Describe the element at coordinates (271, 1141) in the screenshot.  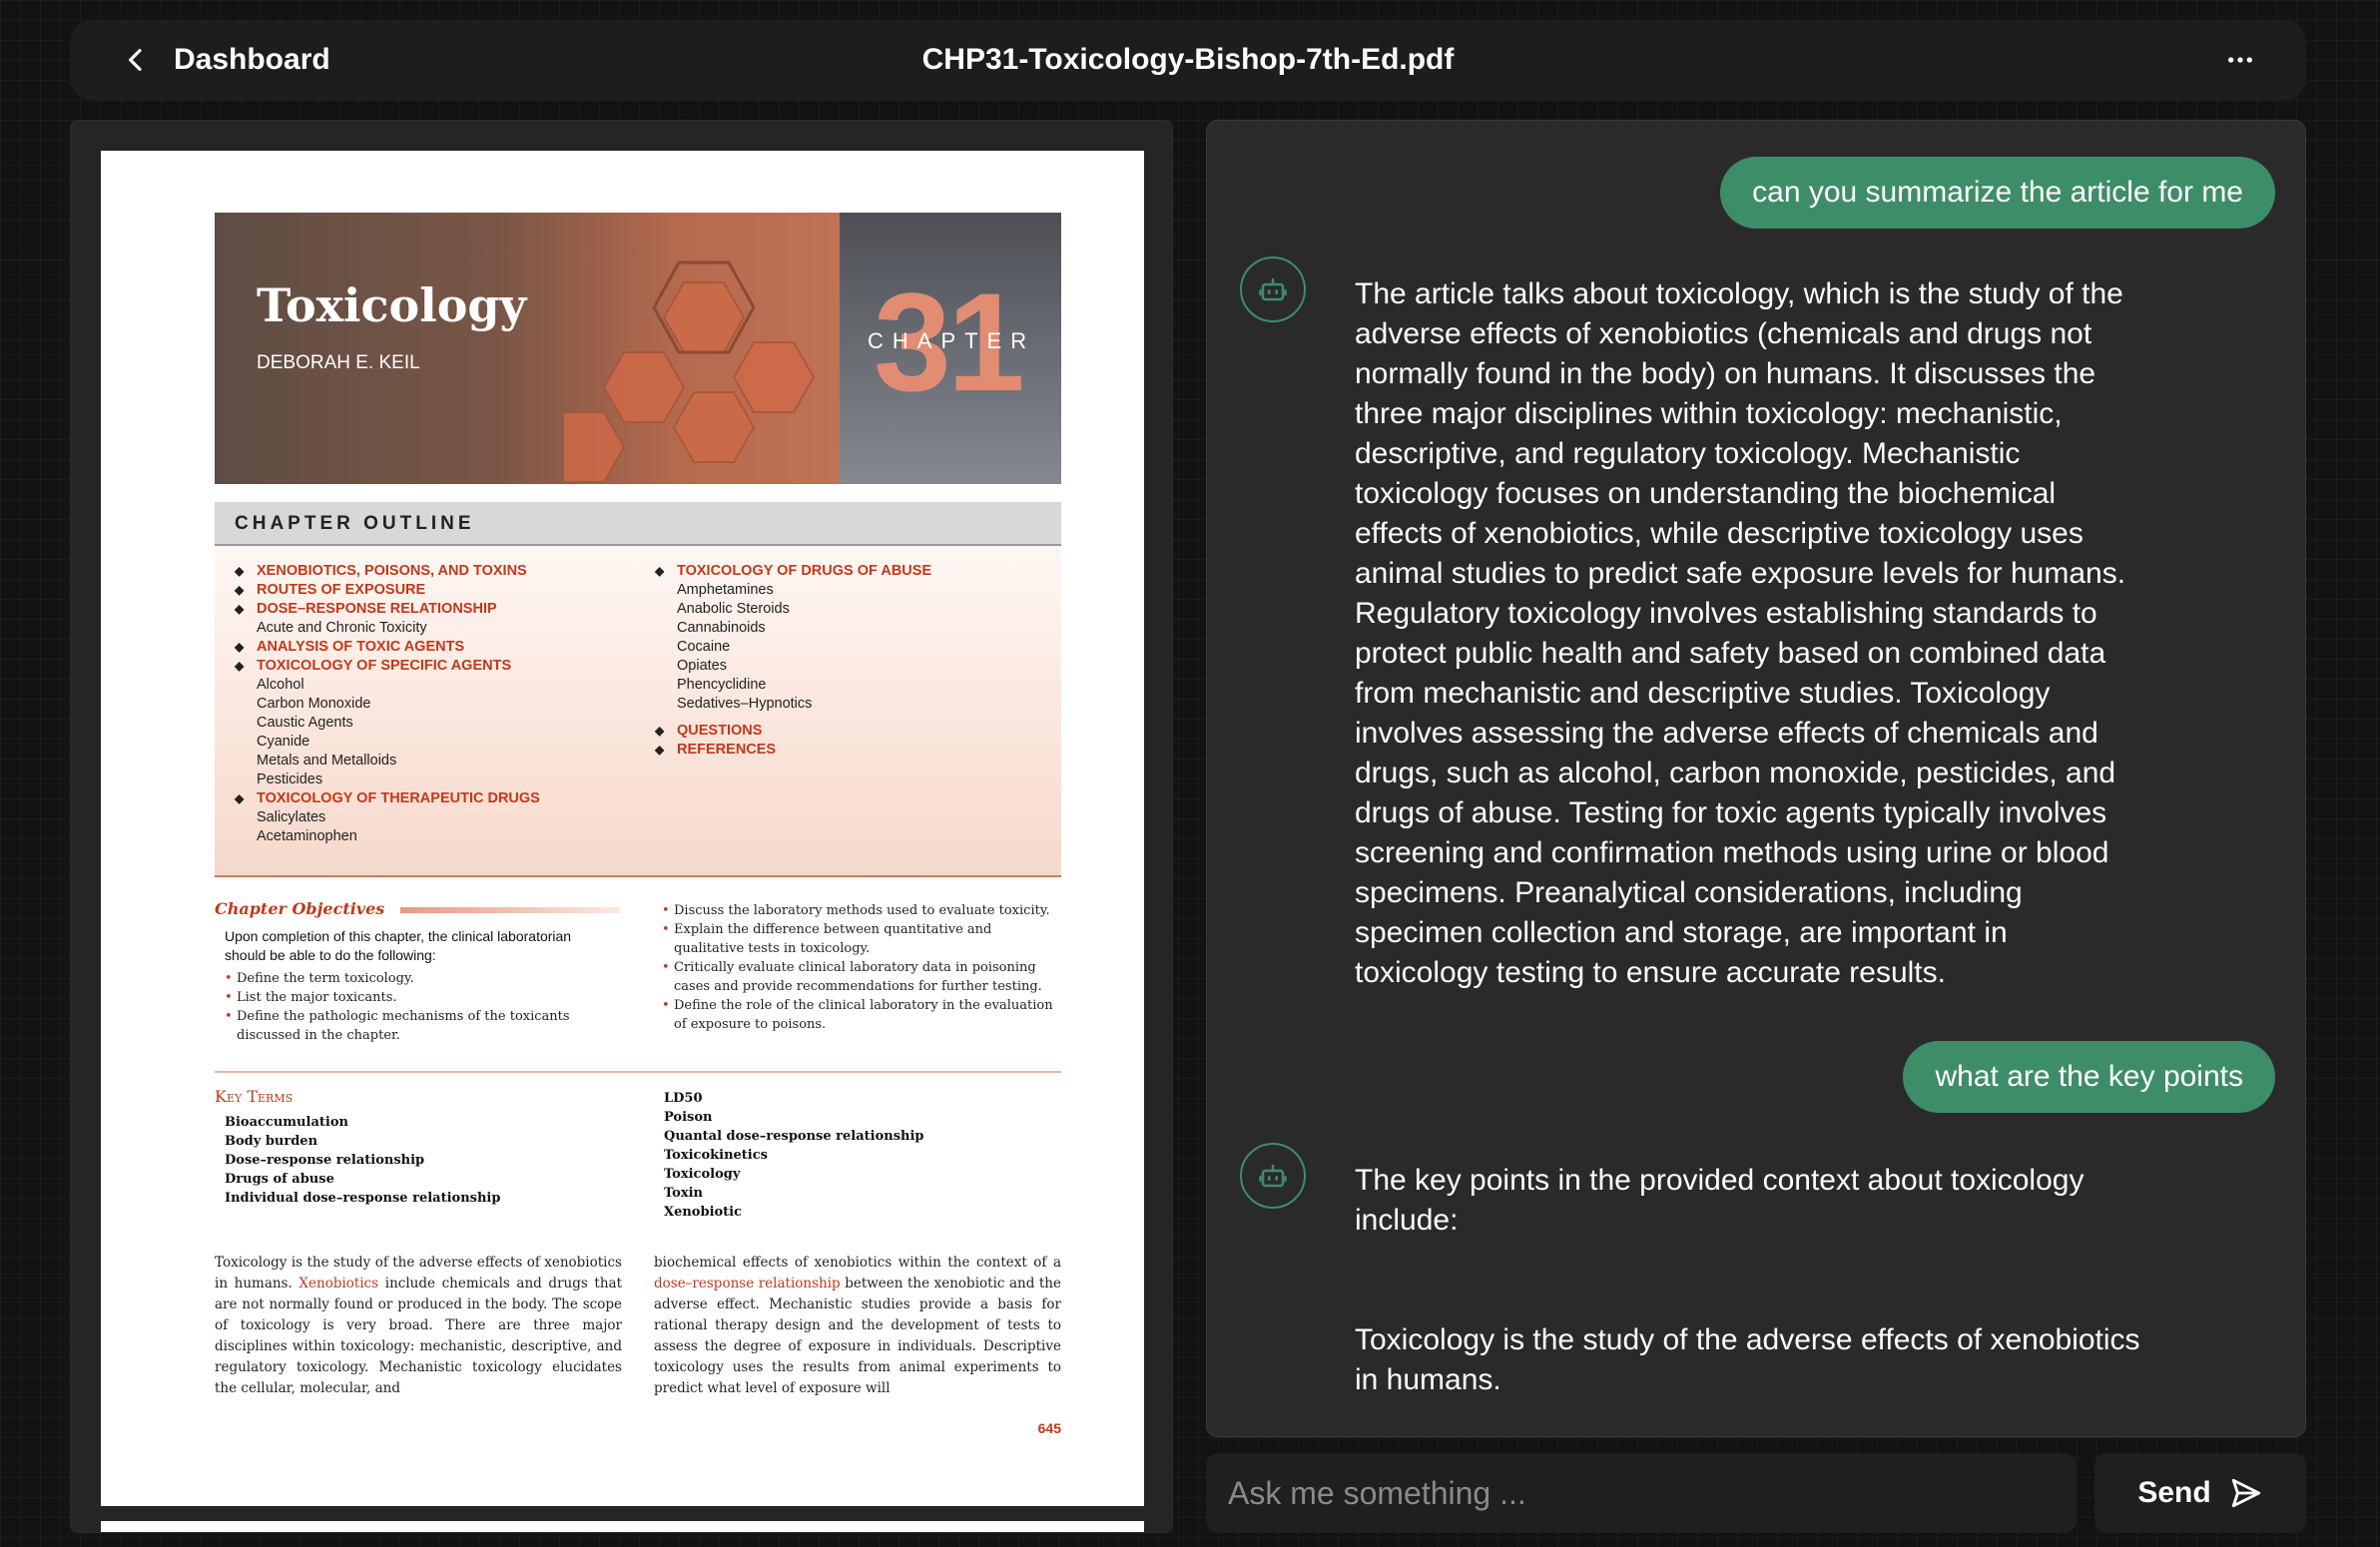
I see `key-term: Body burden` at that location.